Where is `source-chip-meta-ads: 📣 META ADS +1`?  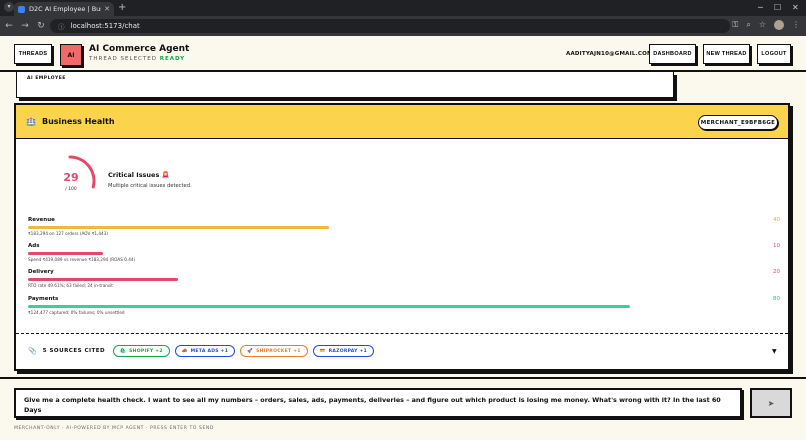
source-chip-meta-ads: 📣 META ADS +1 is located at coordinates (205, 351).